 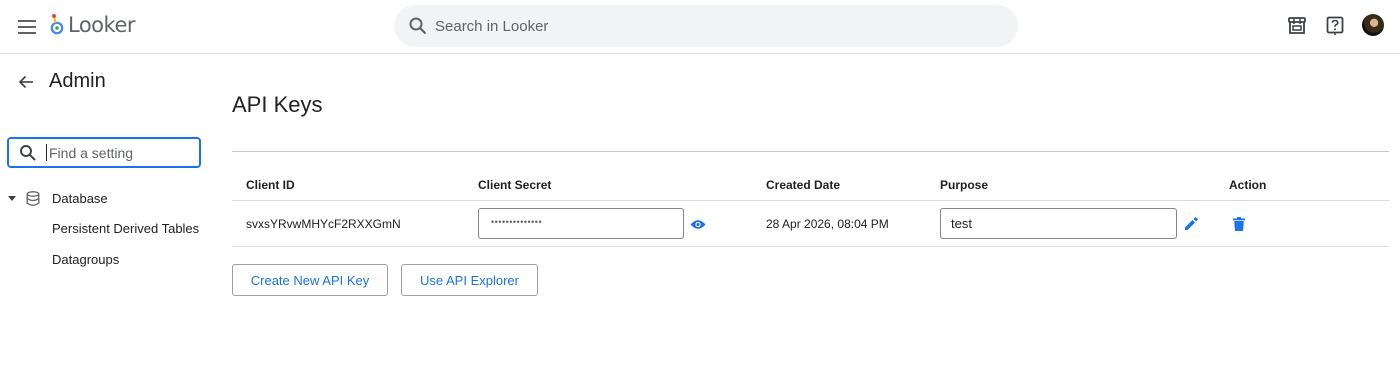 What do you see at coordinates (277, 104) in the screenshot?
I see `page-title: API Keys` at bounding box center [277, 104].